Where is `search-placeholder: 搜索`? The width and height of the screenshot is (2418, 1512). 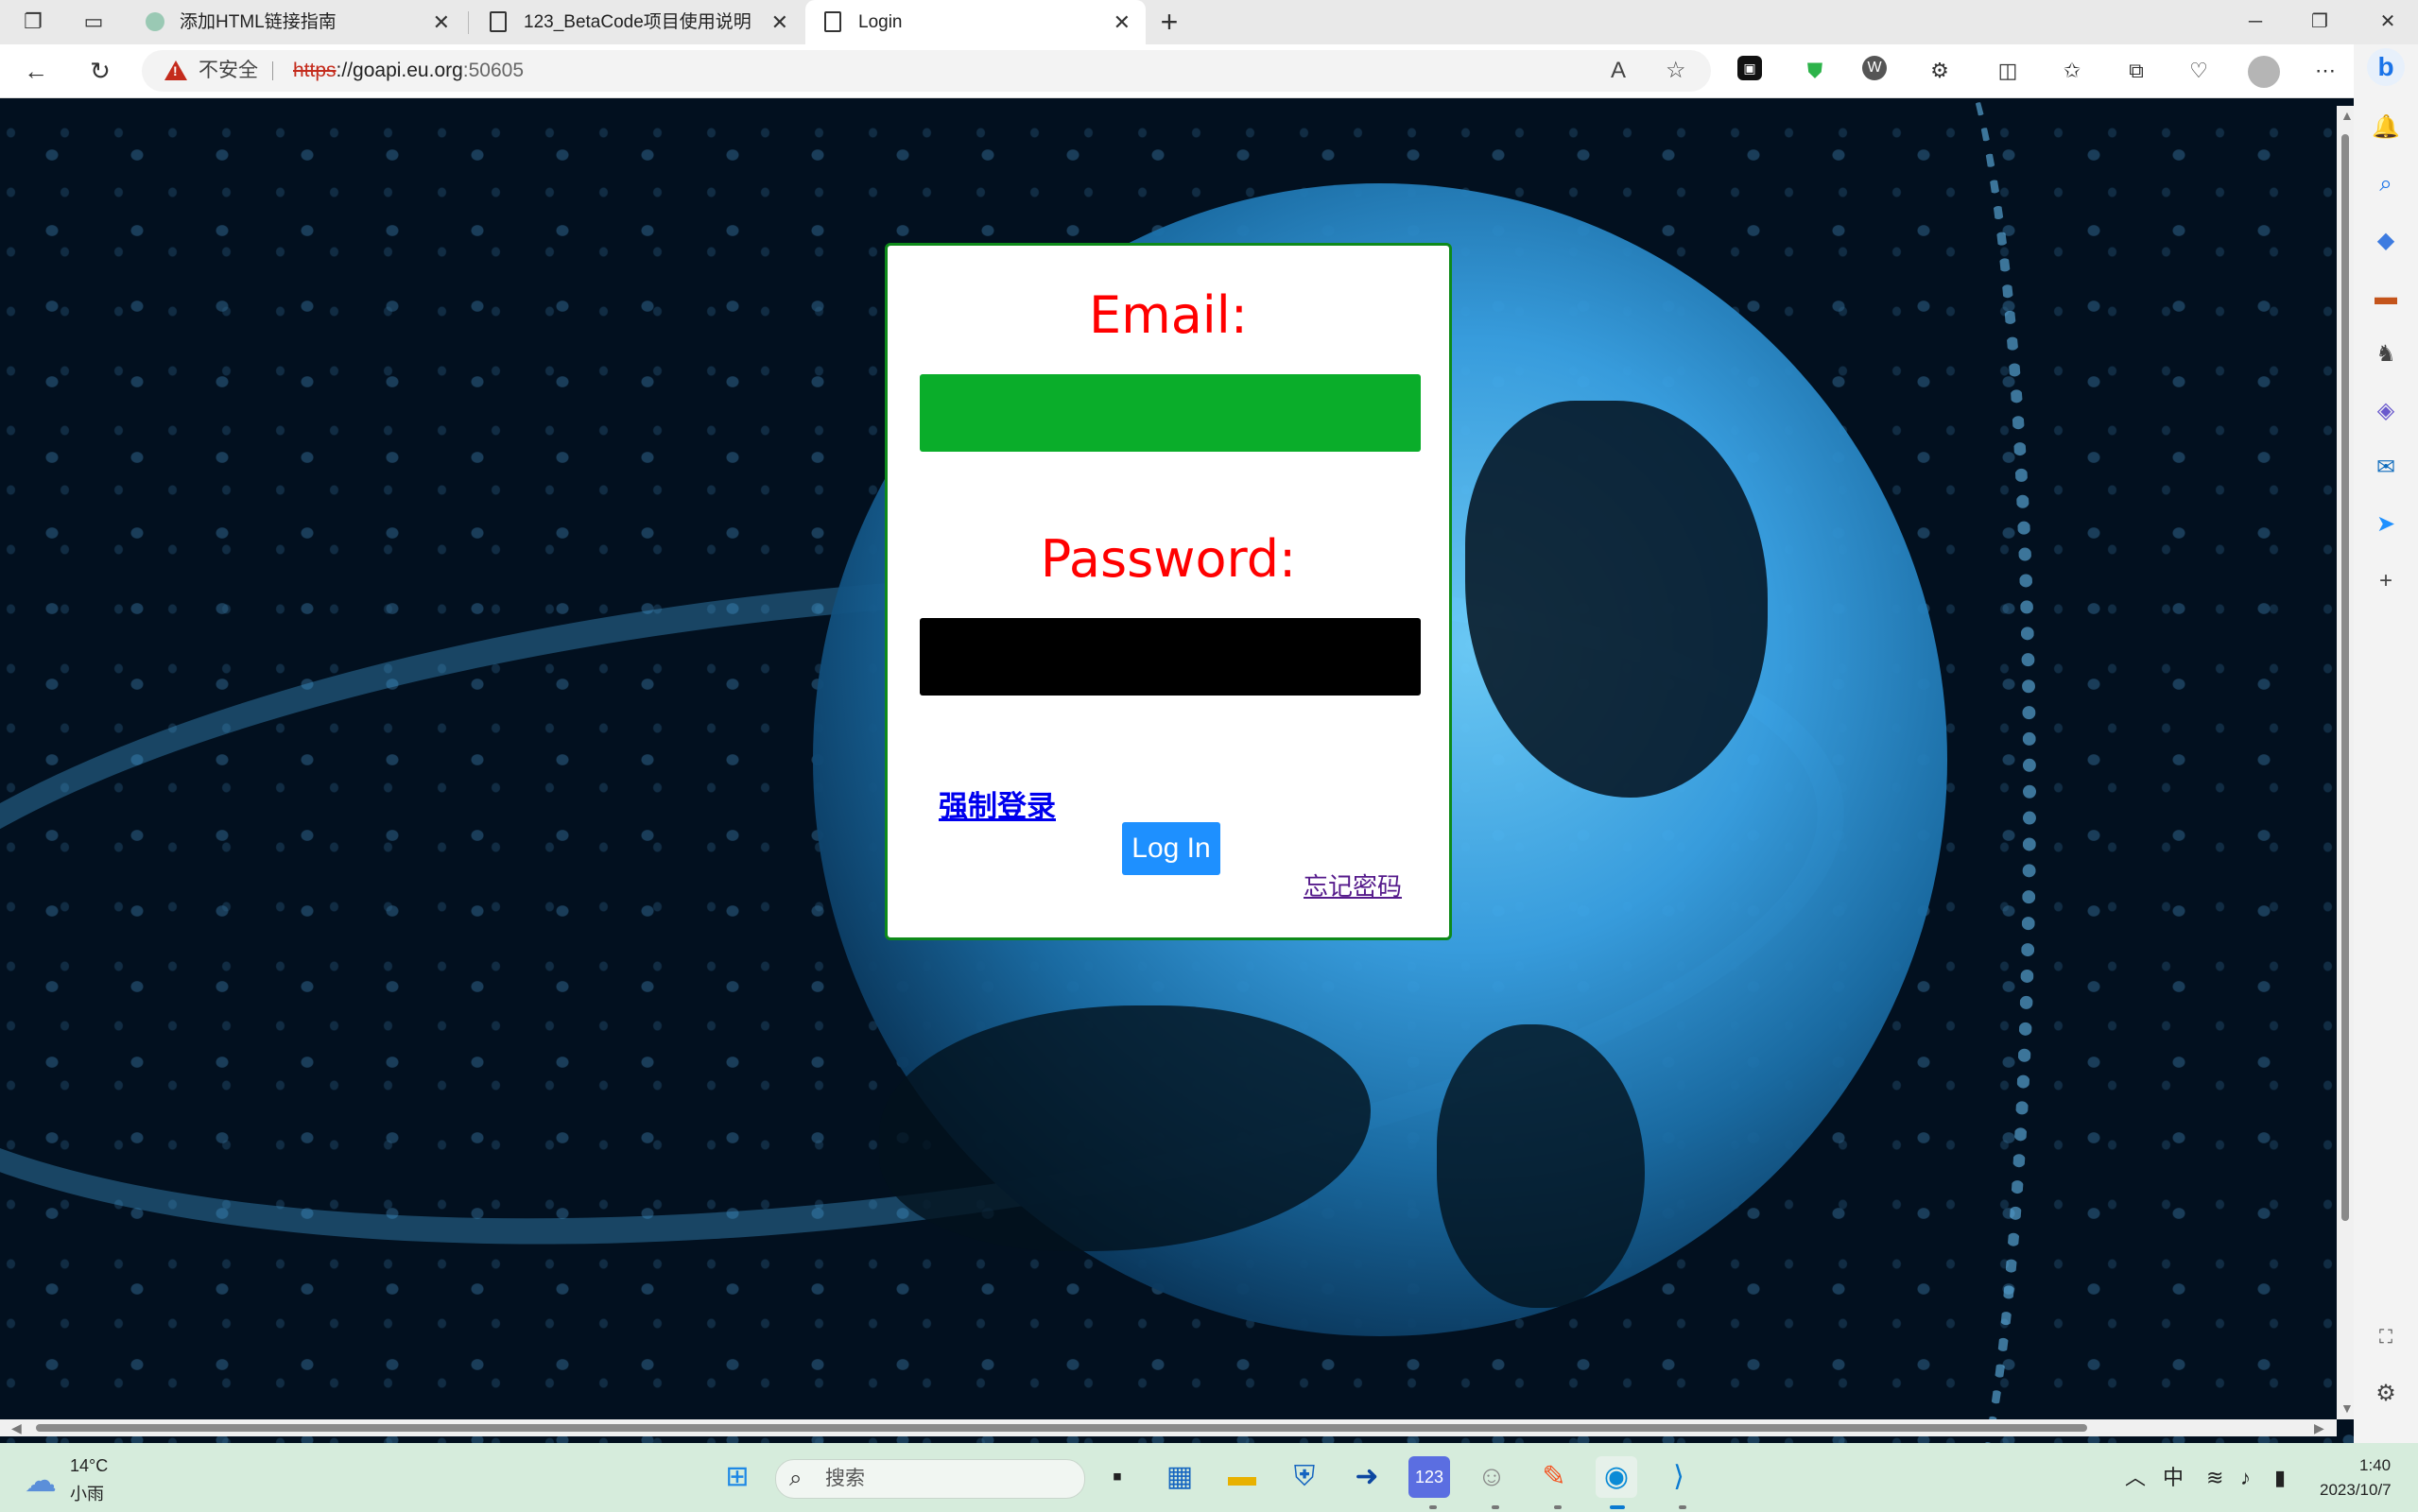 search-placeholder: 搜索 is located at coordinates (845, 1478).